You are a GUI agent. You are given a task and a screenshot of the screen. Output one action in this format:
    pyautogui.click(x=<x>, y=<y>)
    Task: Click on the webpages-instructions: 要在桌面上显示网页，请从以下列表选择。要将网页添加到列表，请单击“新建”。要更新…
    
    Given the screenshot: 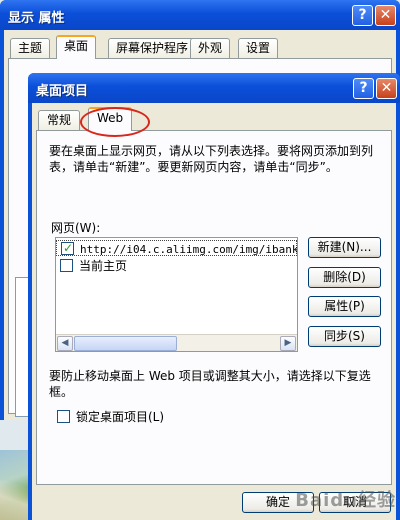 What is the action you would take?
    pyautogui.click(x=211, y=159)
    